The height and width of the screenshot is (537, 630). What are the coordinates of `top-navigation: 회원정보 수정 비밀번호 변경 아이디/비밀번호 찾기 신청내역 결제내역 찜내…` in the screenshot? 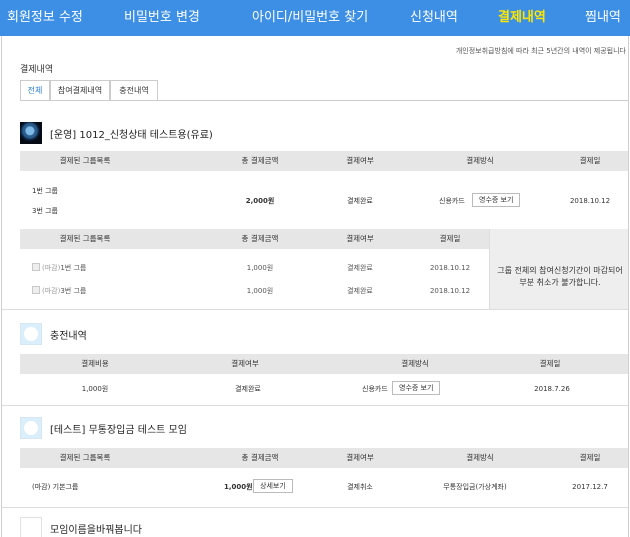 It's located at (315, 18).